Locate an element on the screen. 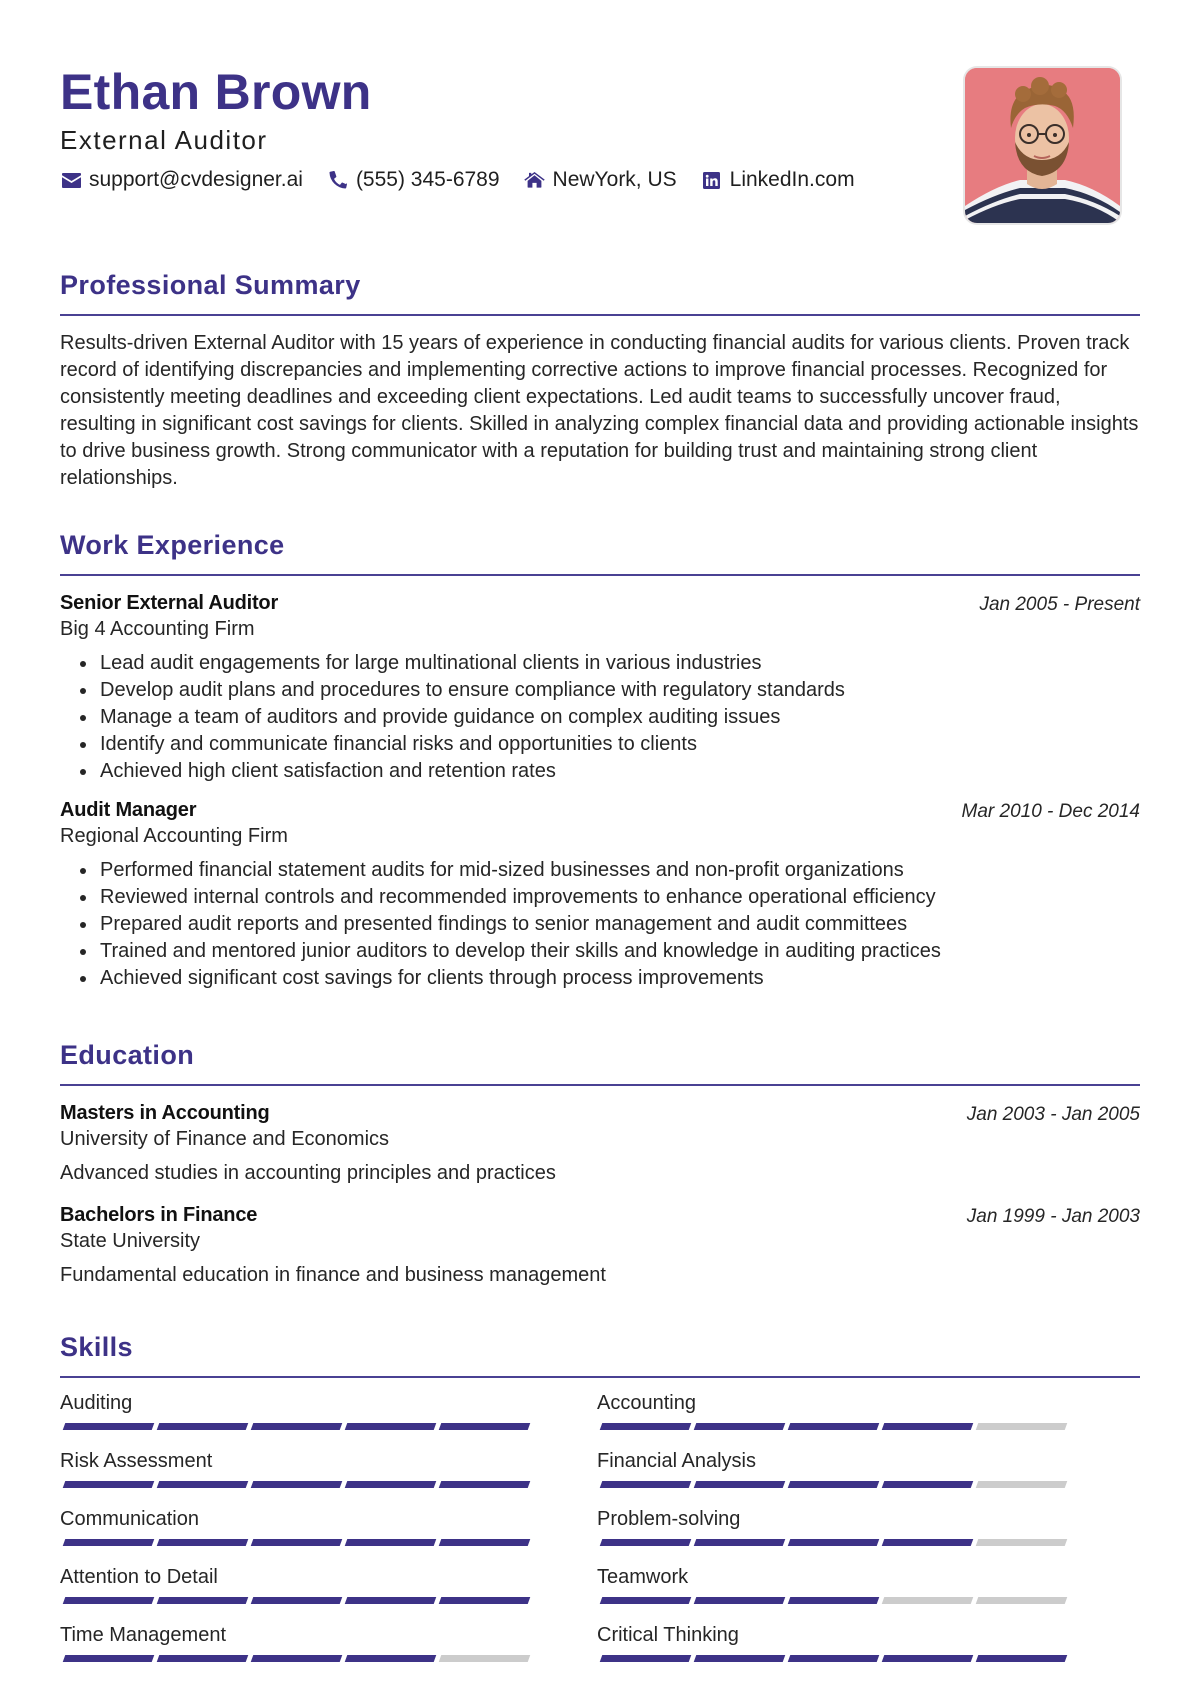 The height and width of the screenshot is (1684, 1200). skill-item: Problem-solving is located at coordinates (868, 1531).